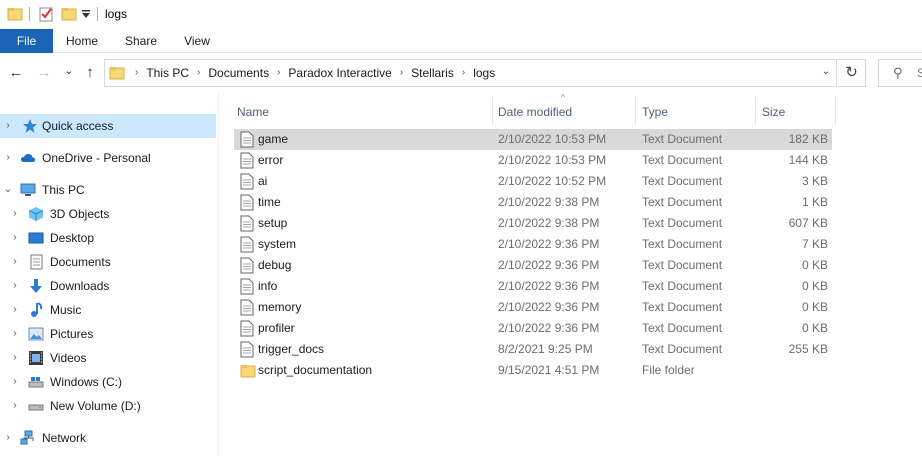 This screenshot has height=456, width=922. I want to click on tab-share: Share, so click(141, 41).